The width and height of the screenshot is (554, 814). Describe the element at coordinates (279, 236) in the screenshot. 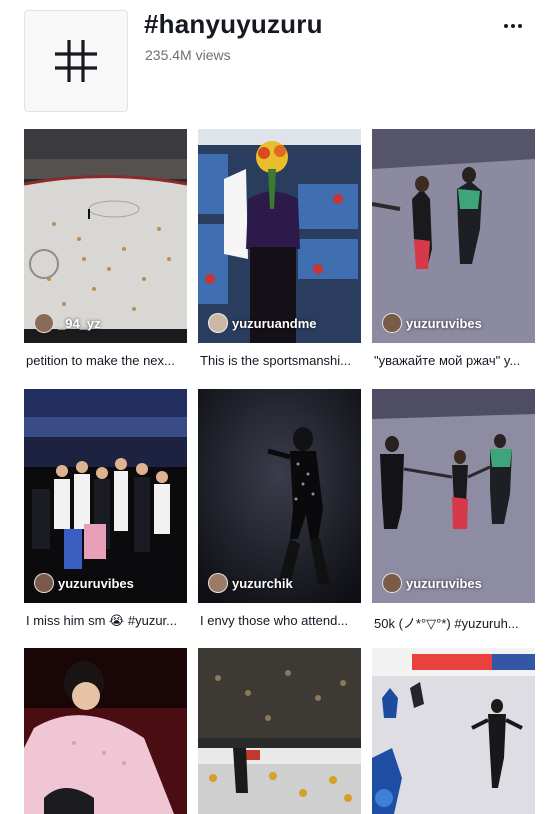

I see `video-thumbnail: yuzuruandme` at that location.